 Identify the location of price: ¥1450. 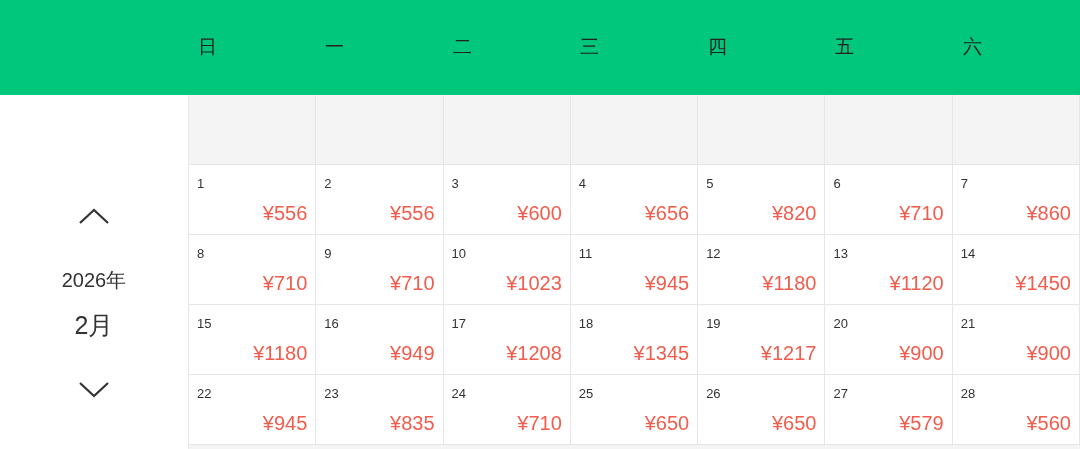
(1043, 283).